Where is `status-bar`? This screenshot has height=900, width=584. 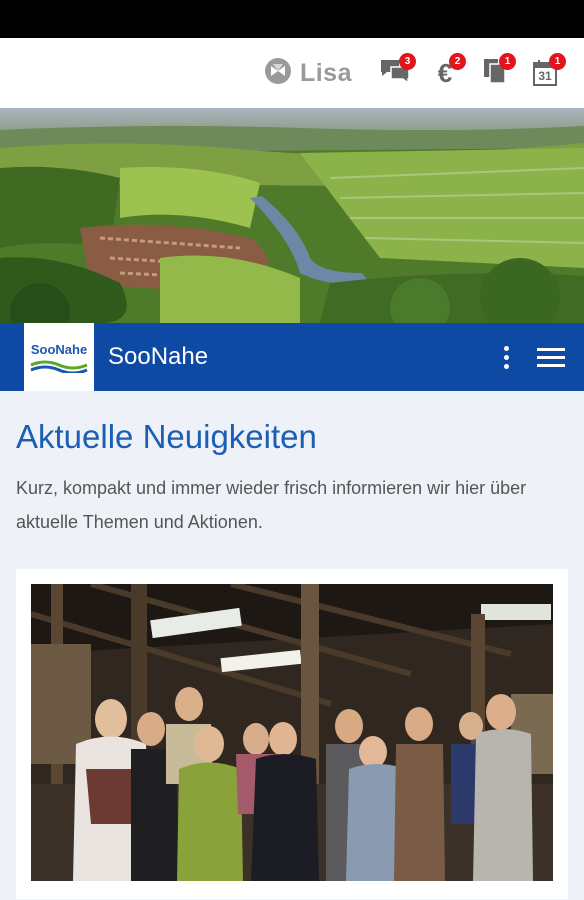 status-bar is located at coordinates (292, 19).